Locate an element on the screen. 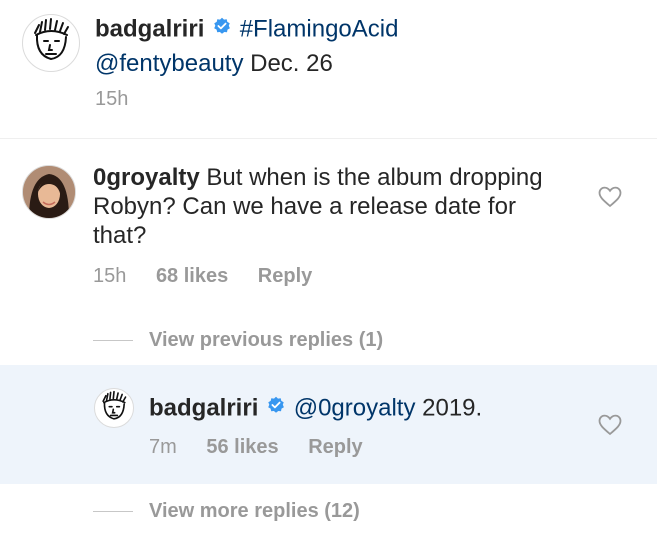 The height and width of the screenshot is (558, 657). reply-like-heart-icon is located at coordinates (610, 425).